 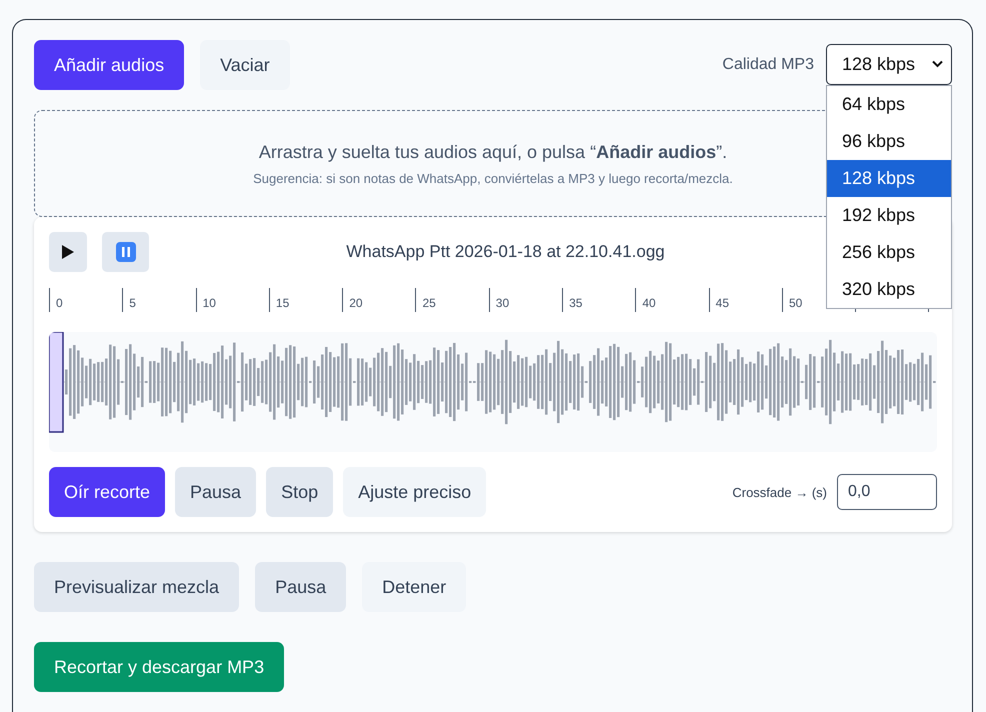 I want to click on tick-label: 0, so click(x=59, y=303).